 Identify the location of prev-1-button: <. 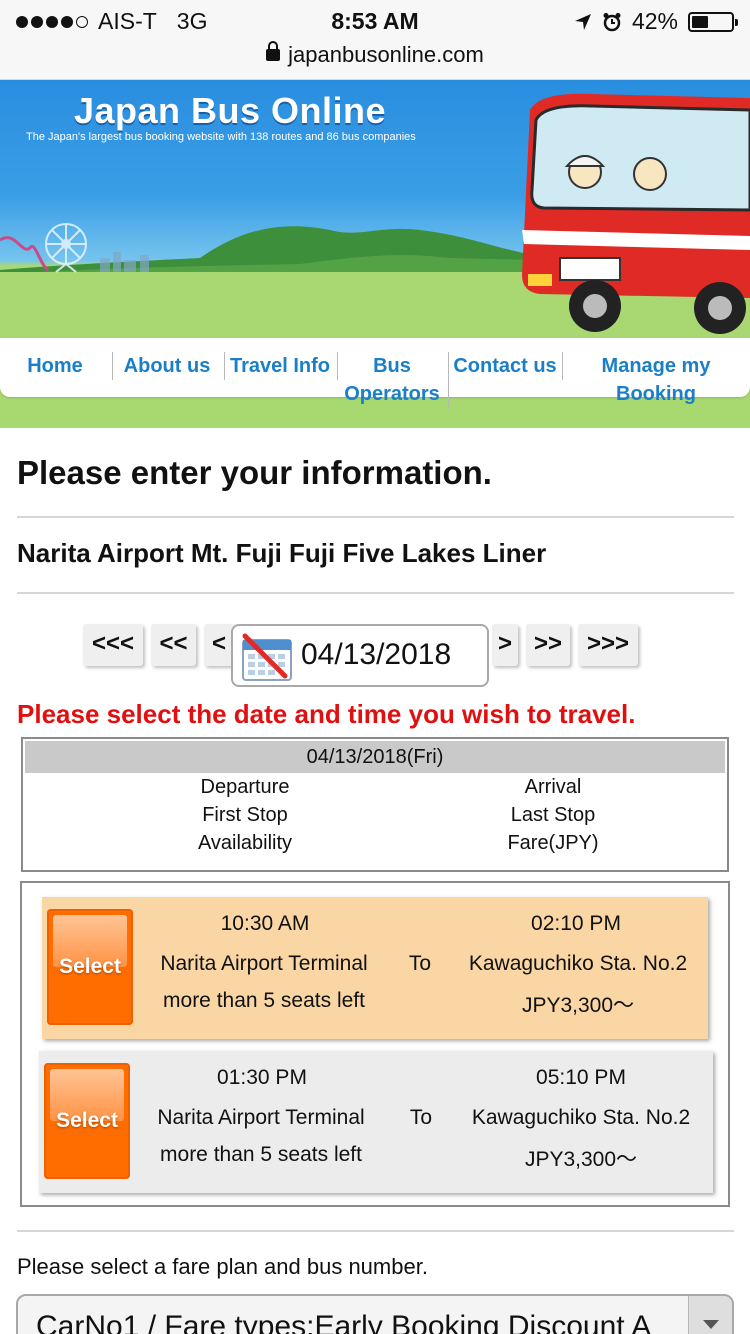
(219, 645).